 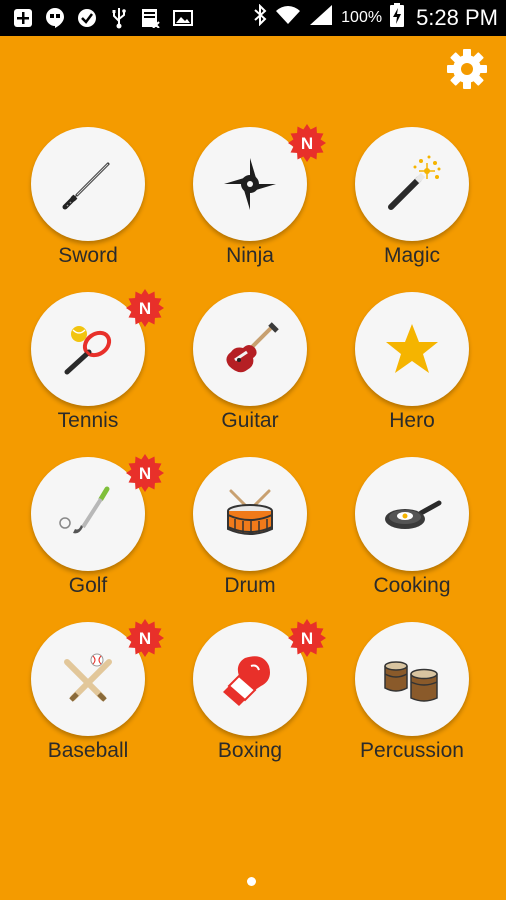 I want to click on app-tile-magic: Magic, so click(x=412, y=206).